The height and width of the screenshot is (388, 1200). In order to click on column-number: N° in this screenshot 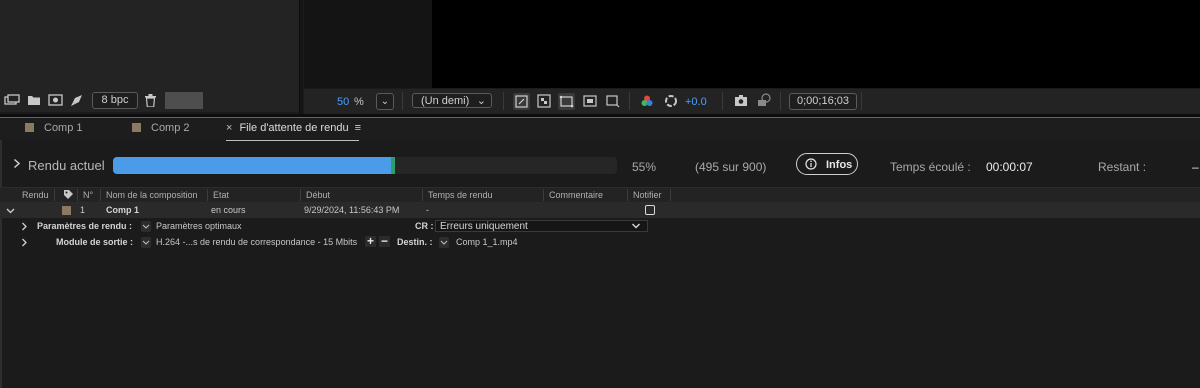, I will do `click(88, 195)`.